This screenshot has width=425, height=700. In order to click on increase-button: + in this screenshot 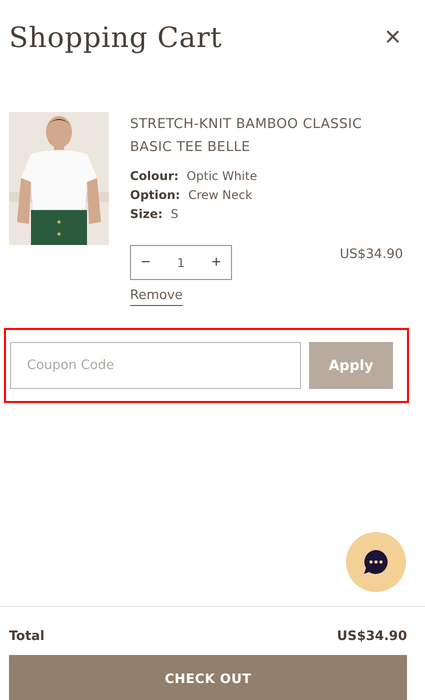, I will do `click(216, 263)`.